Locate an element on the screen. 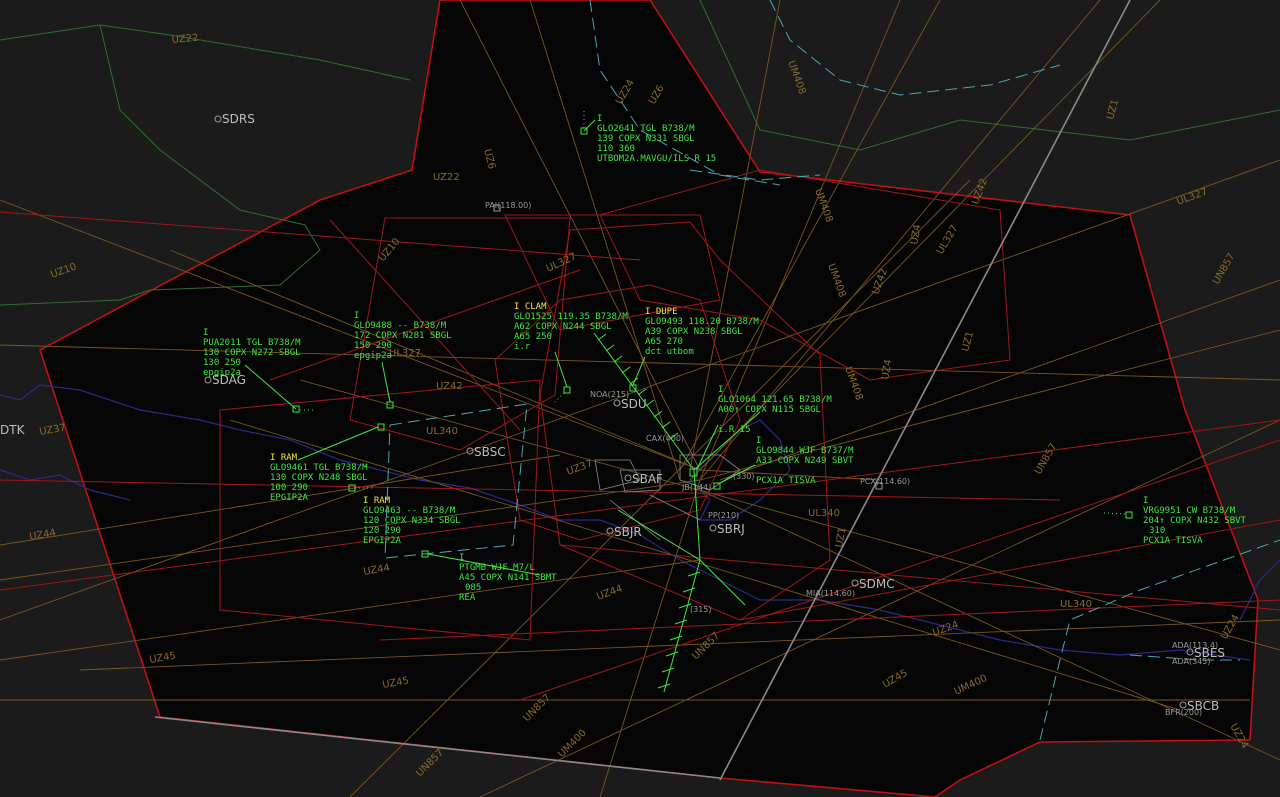  tag-line: GLO1525 119.35 B738/M is located at coordinates (571, 317).